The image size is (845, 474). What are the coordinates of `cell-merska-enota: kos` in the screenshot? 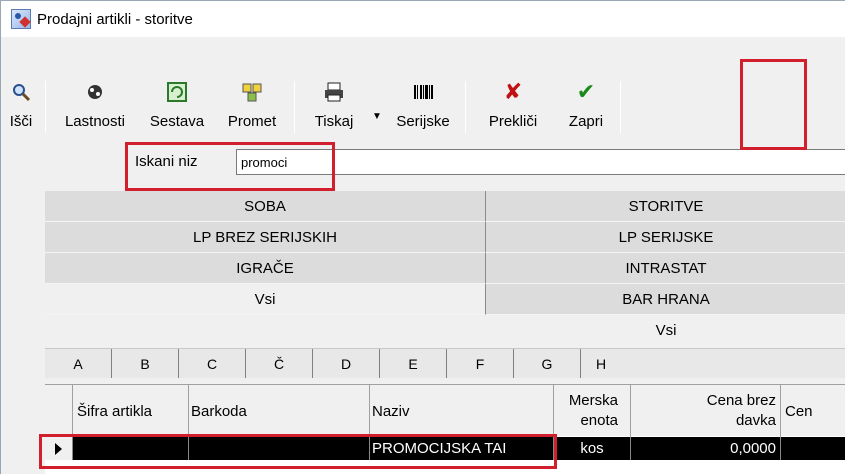 It's located at (592, 448).